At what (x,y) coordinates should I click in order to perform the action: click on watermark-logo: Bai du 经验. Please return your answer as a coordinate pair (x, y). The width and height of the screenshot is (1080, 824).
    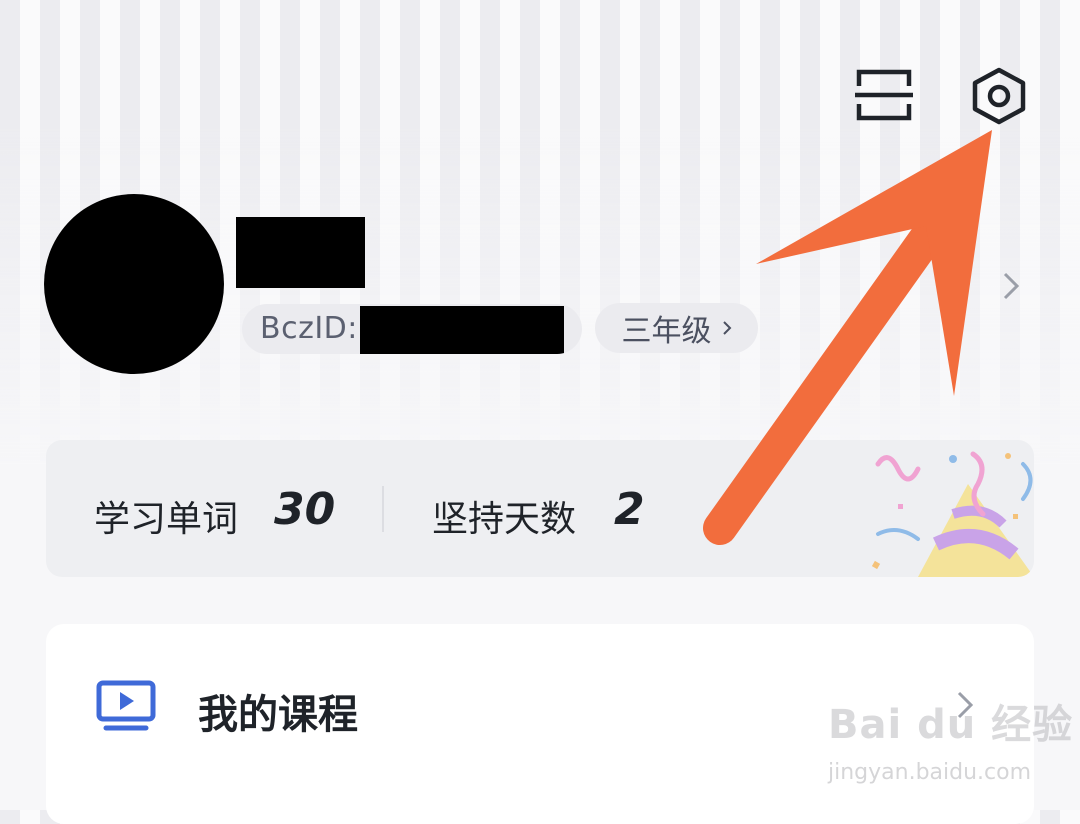
    Looking at the image, I should click on (951, 725).